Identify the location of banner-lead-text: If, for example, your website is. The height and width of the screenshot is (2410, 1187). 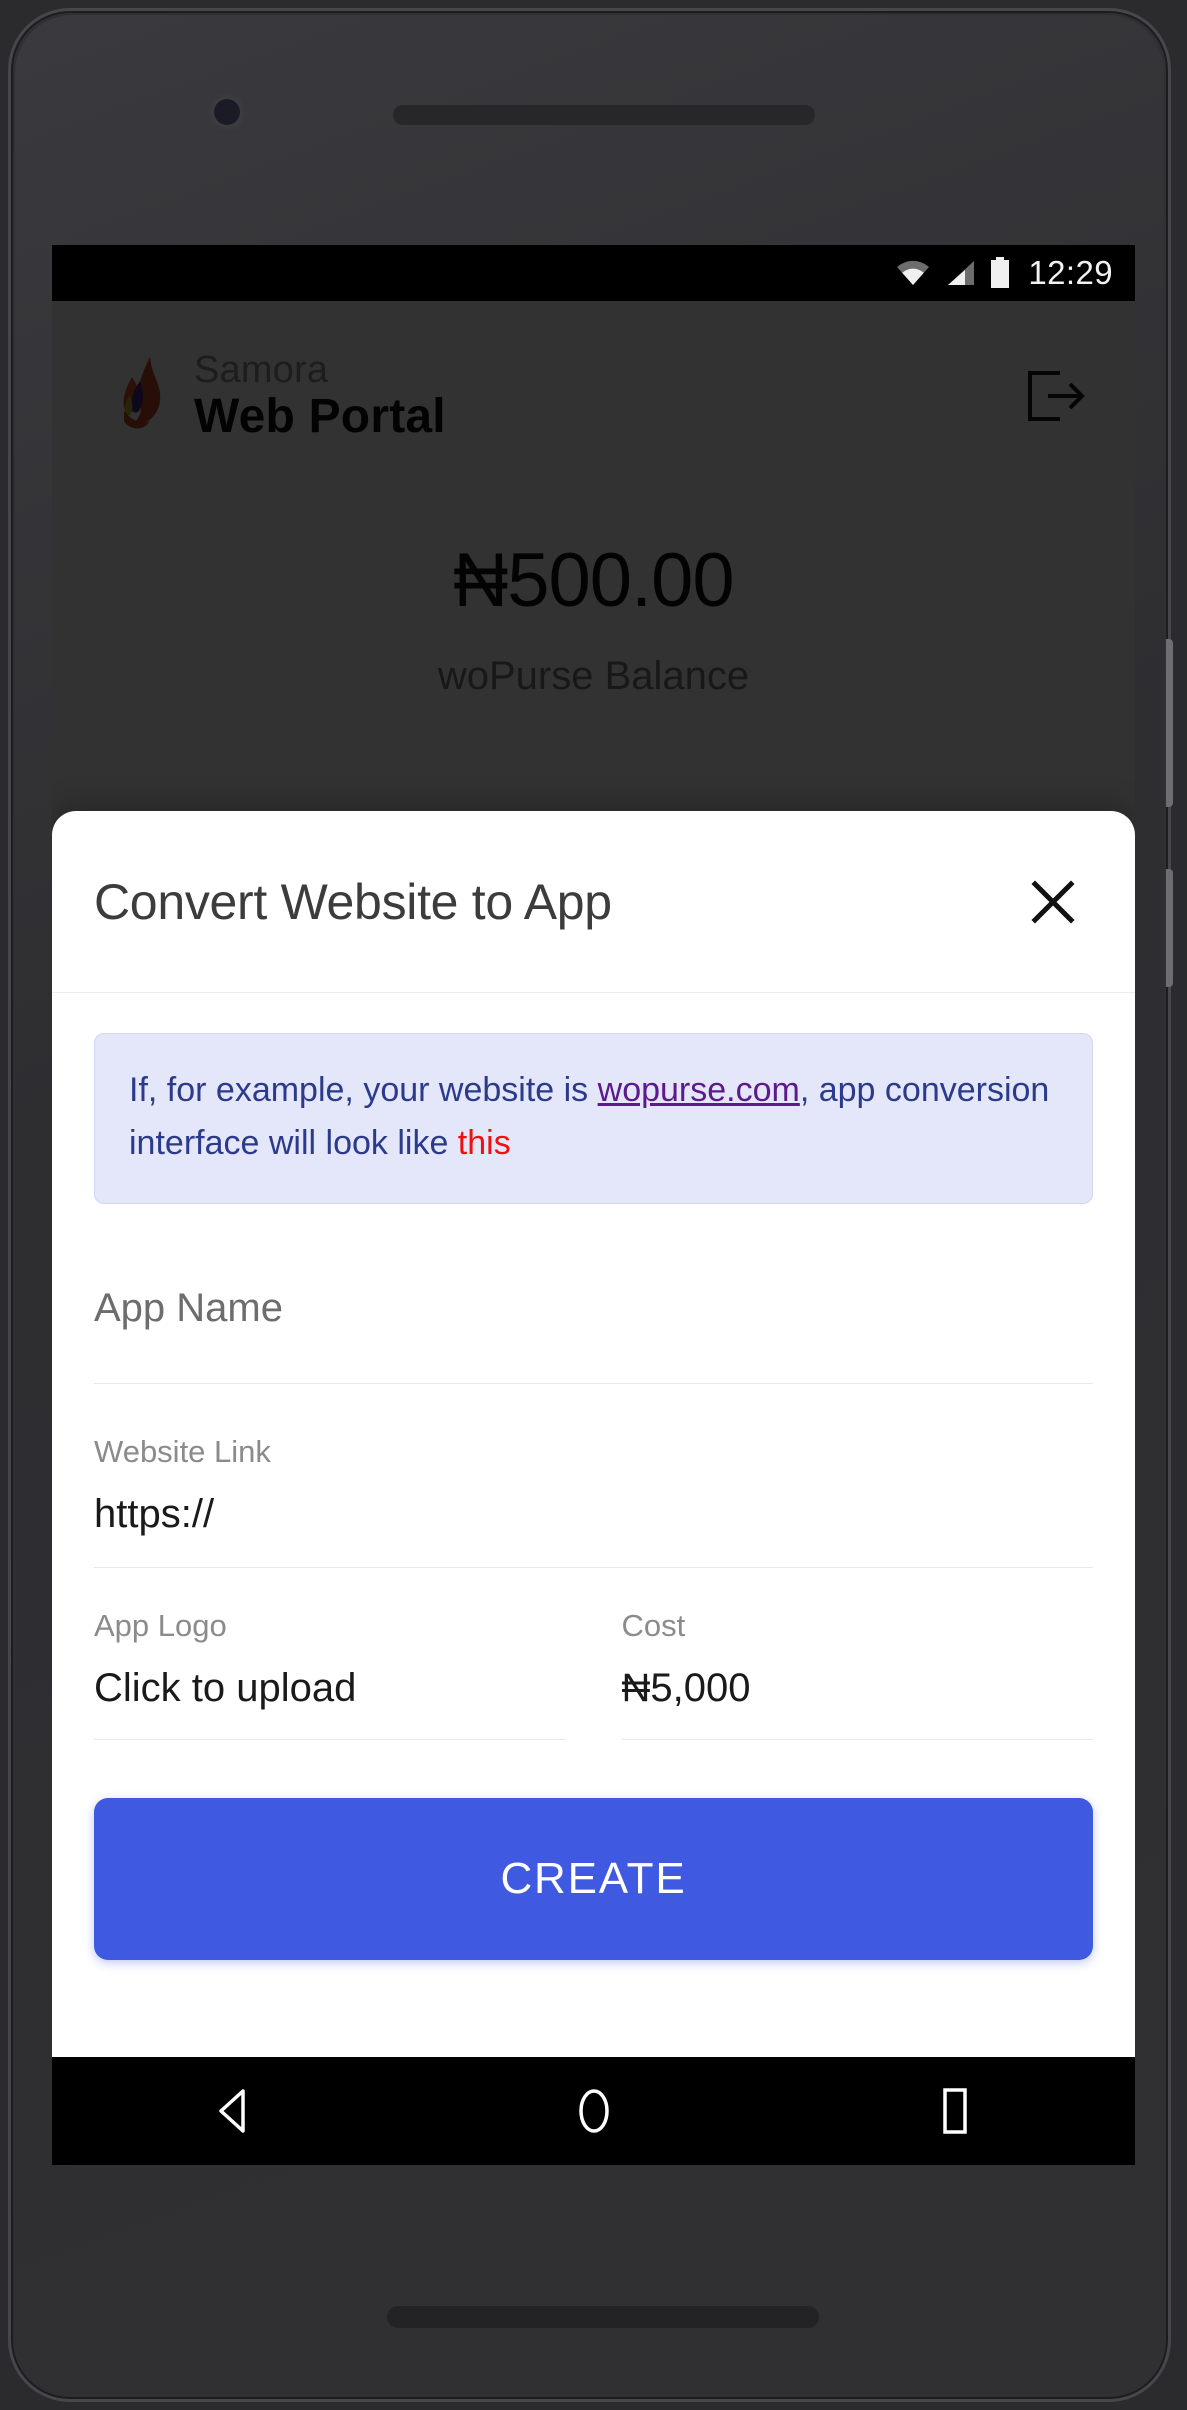
(363, 1090).